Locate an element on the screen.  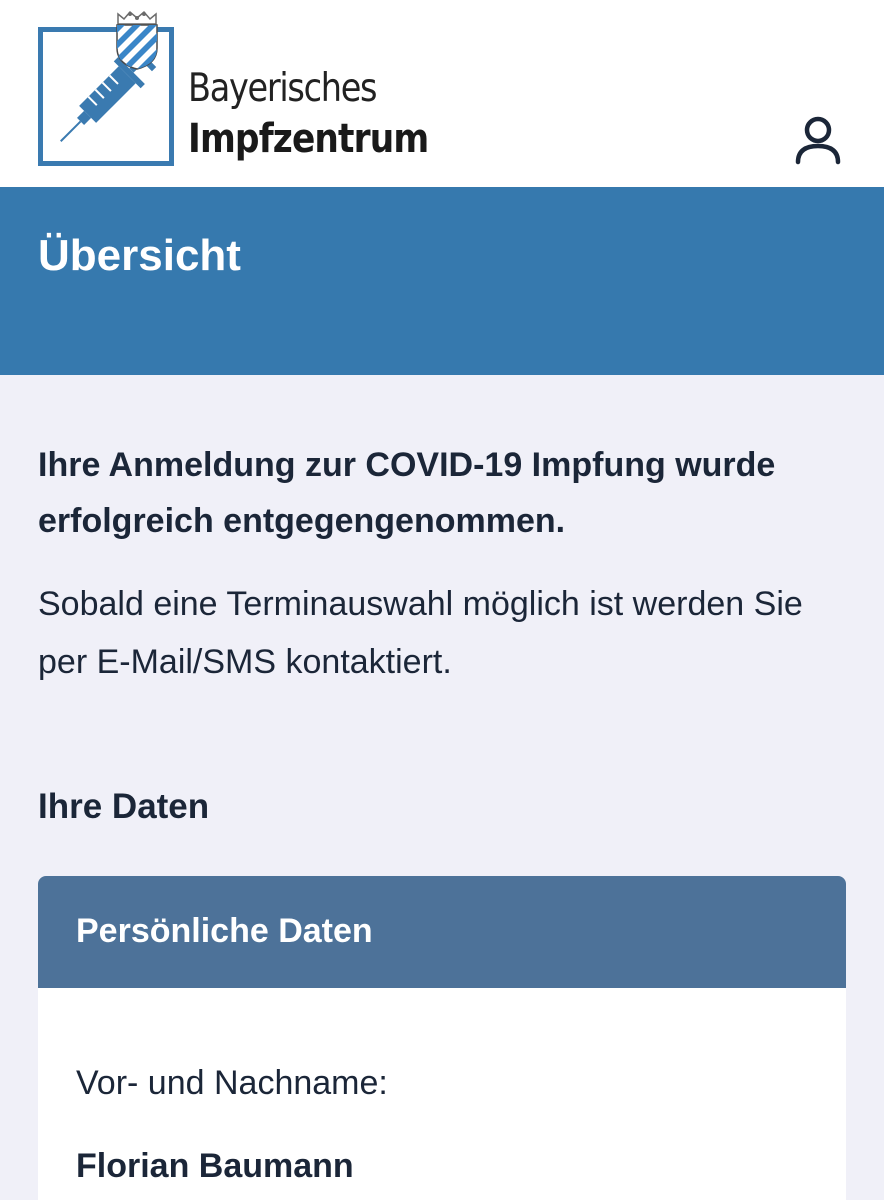
name-field-label: Vor- und Nachname: is located at coordinates (232, 1083).